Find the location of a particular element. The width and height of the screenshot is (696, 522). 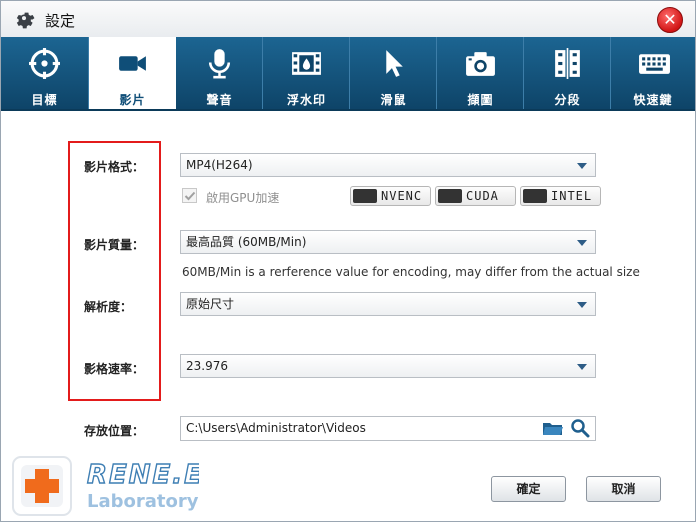

logo-text-lab: Laboratory is located at coordinates (143, 501).